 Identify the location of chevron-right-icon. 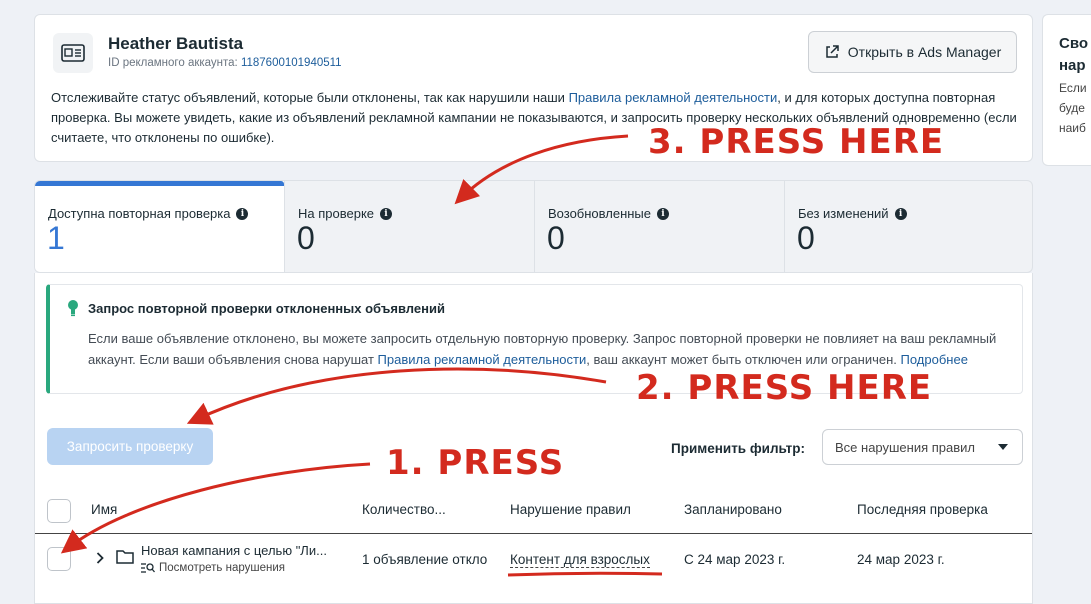
(100, 558).